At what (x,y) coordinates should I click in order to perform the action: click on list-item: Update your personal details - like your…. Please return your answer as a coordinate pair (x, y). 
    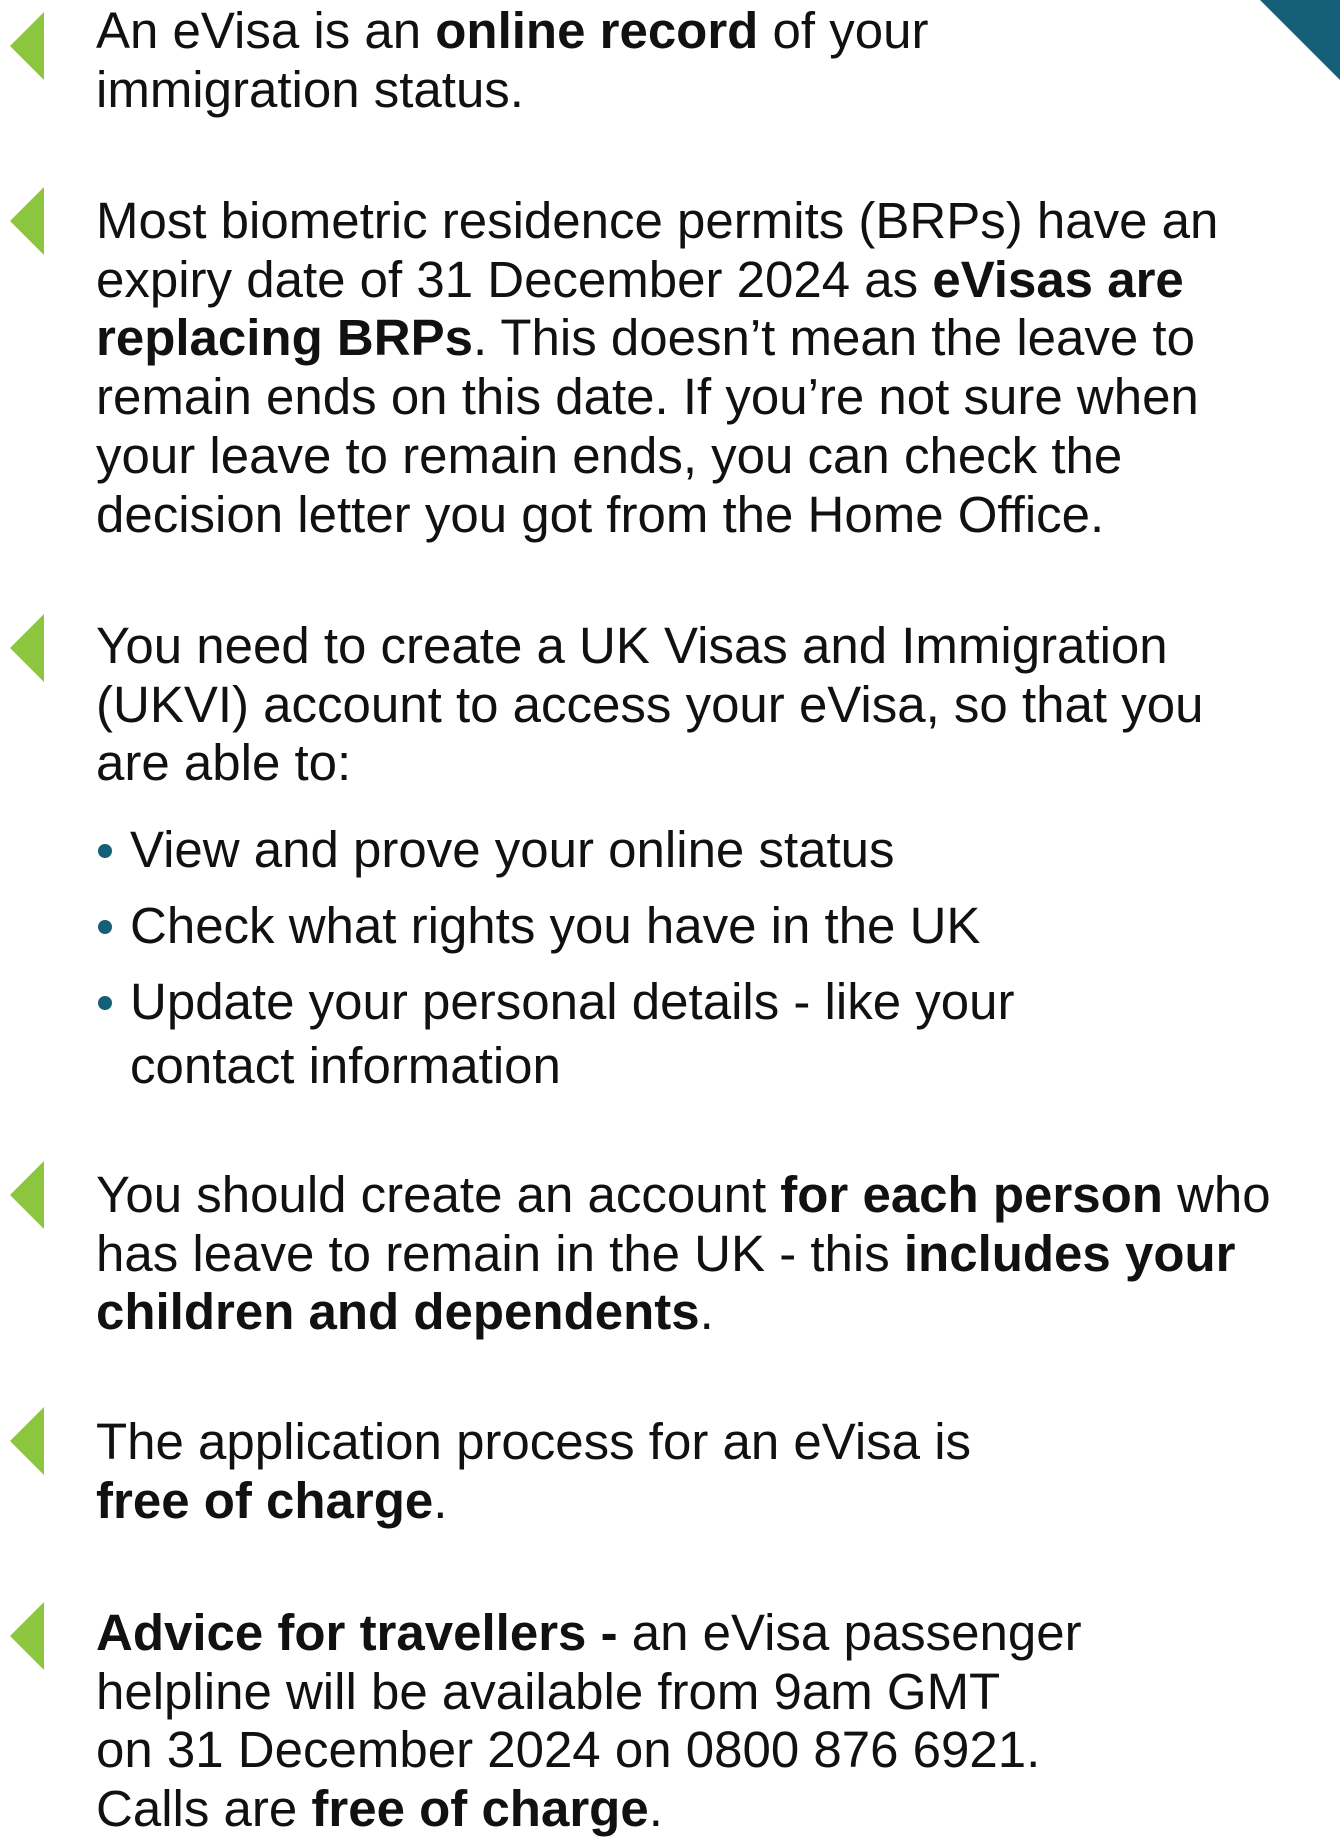
    Looking at the image, I should click on (596, 1034).